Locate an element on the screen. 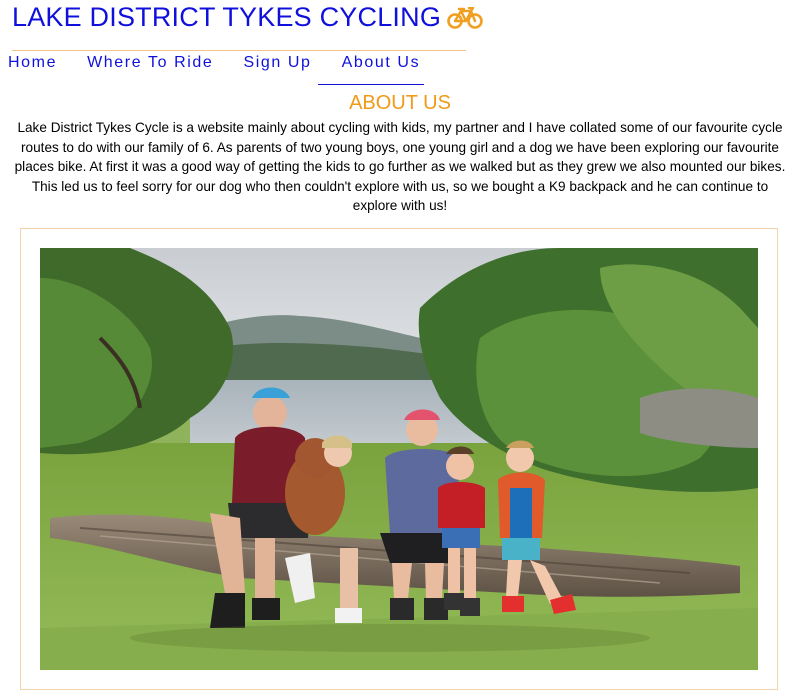 The width and height of the screenshot is (800, 696). nav-sign-up: Sign Up is located at coordinates (277, 63).